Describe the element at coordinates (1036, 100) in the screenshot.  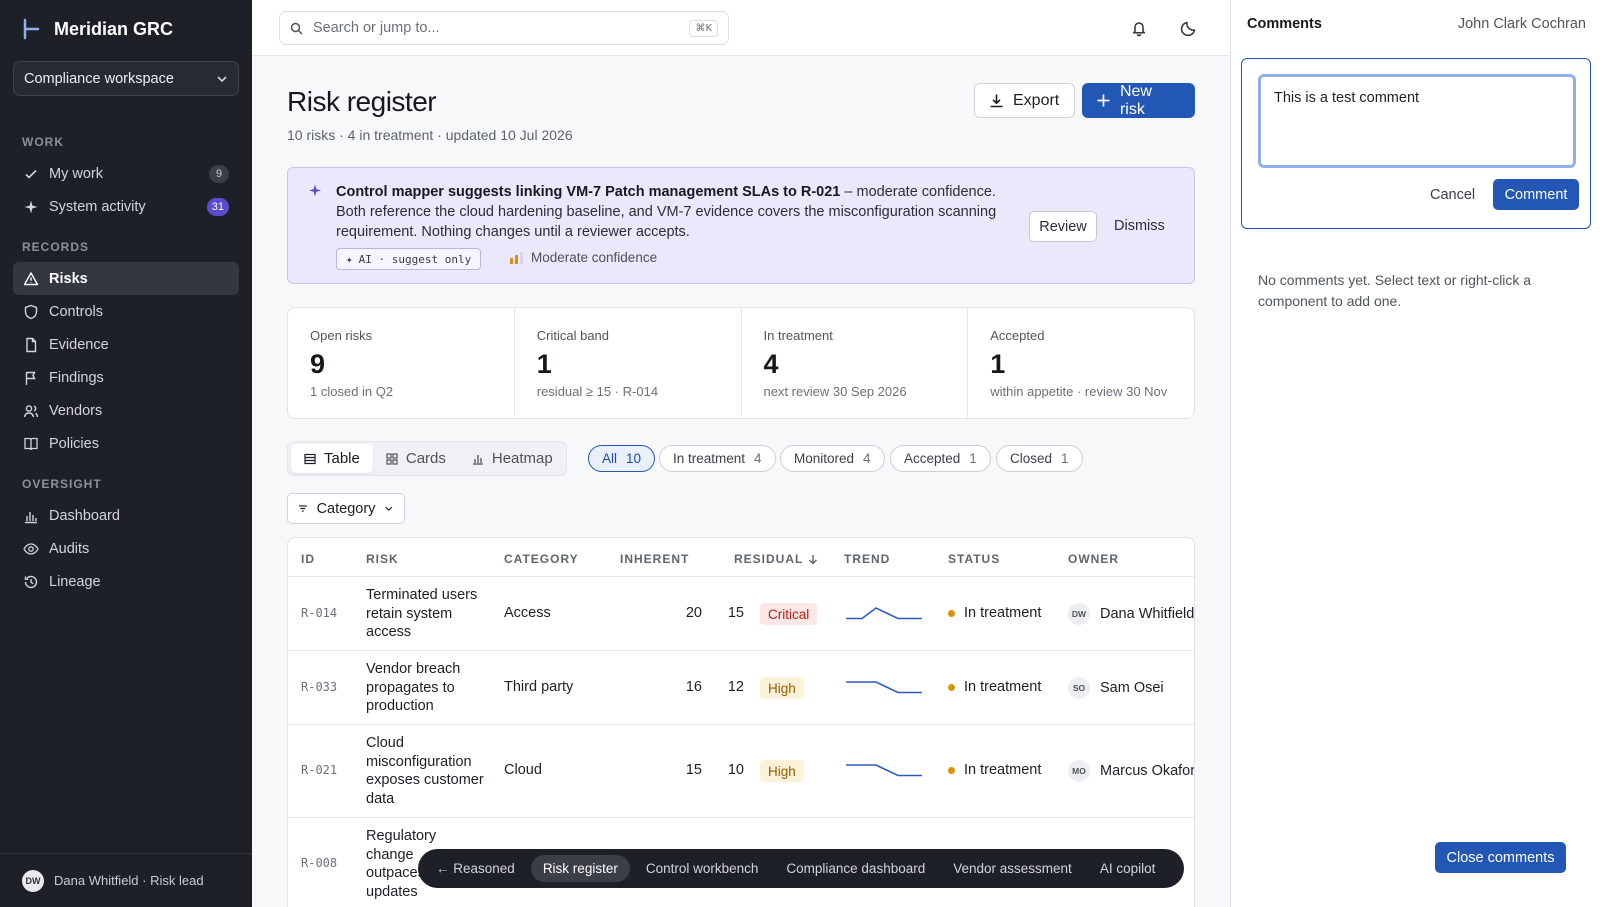
I see `export-label: Export` at that location.